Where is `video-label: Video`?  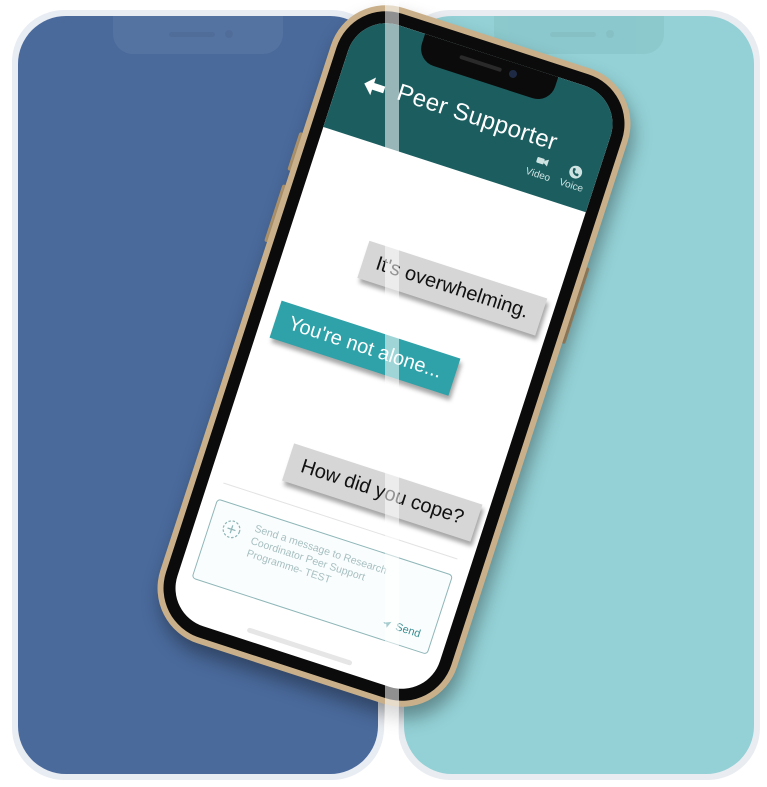 video-label: Video is located at coordinates (537, 175).